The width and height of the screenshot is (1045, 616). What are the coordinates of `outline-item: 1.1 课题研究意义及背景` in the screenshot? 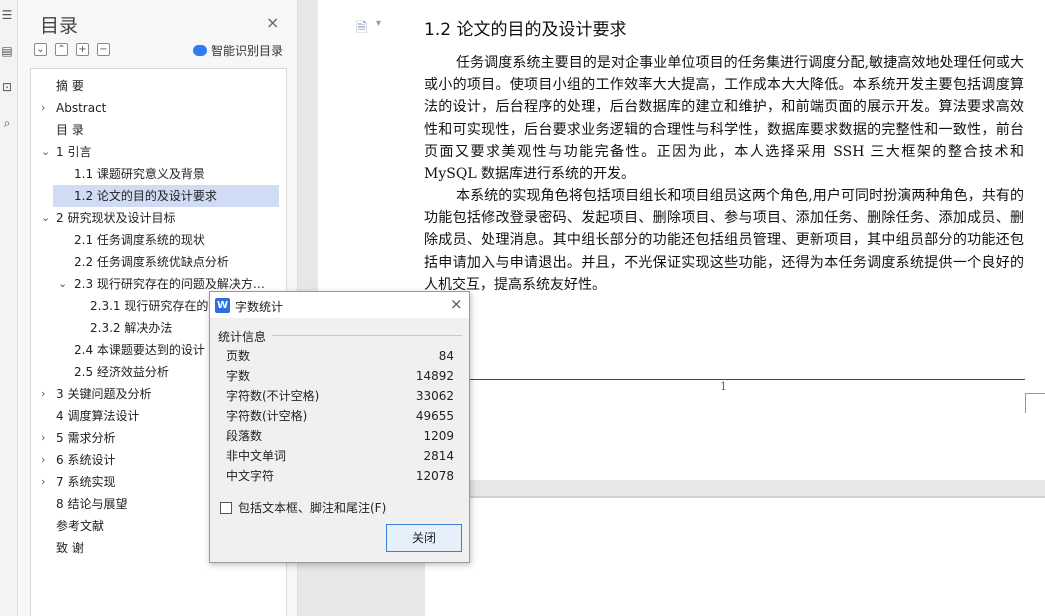 It's located at (166, 174).